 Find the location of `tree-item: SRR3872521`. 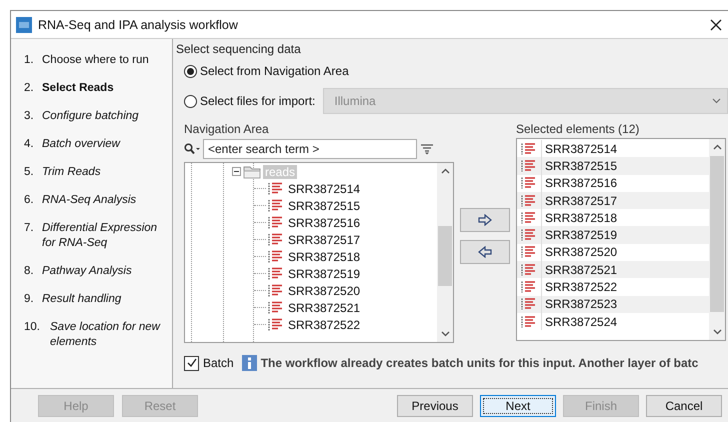

tree-item: SRR3872521 is located at coordinates (324, 307).